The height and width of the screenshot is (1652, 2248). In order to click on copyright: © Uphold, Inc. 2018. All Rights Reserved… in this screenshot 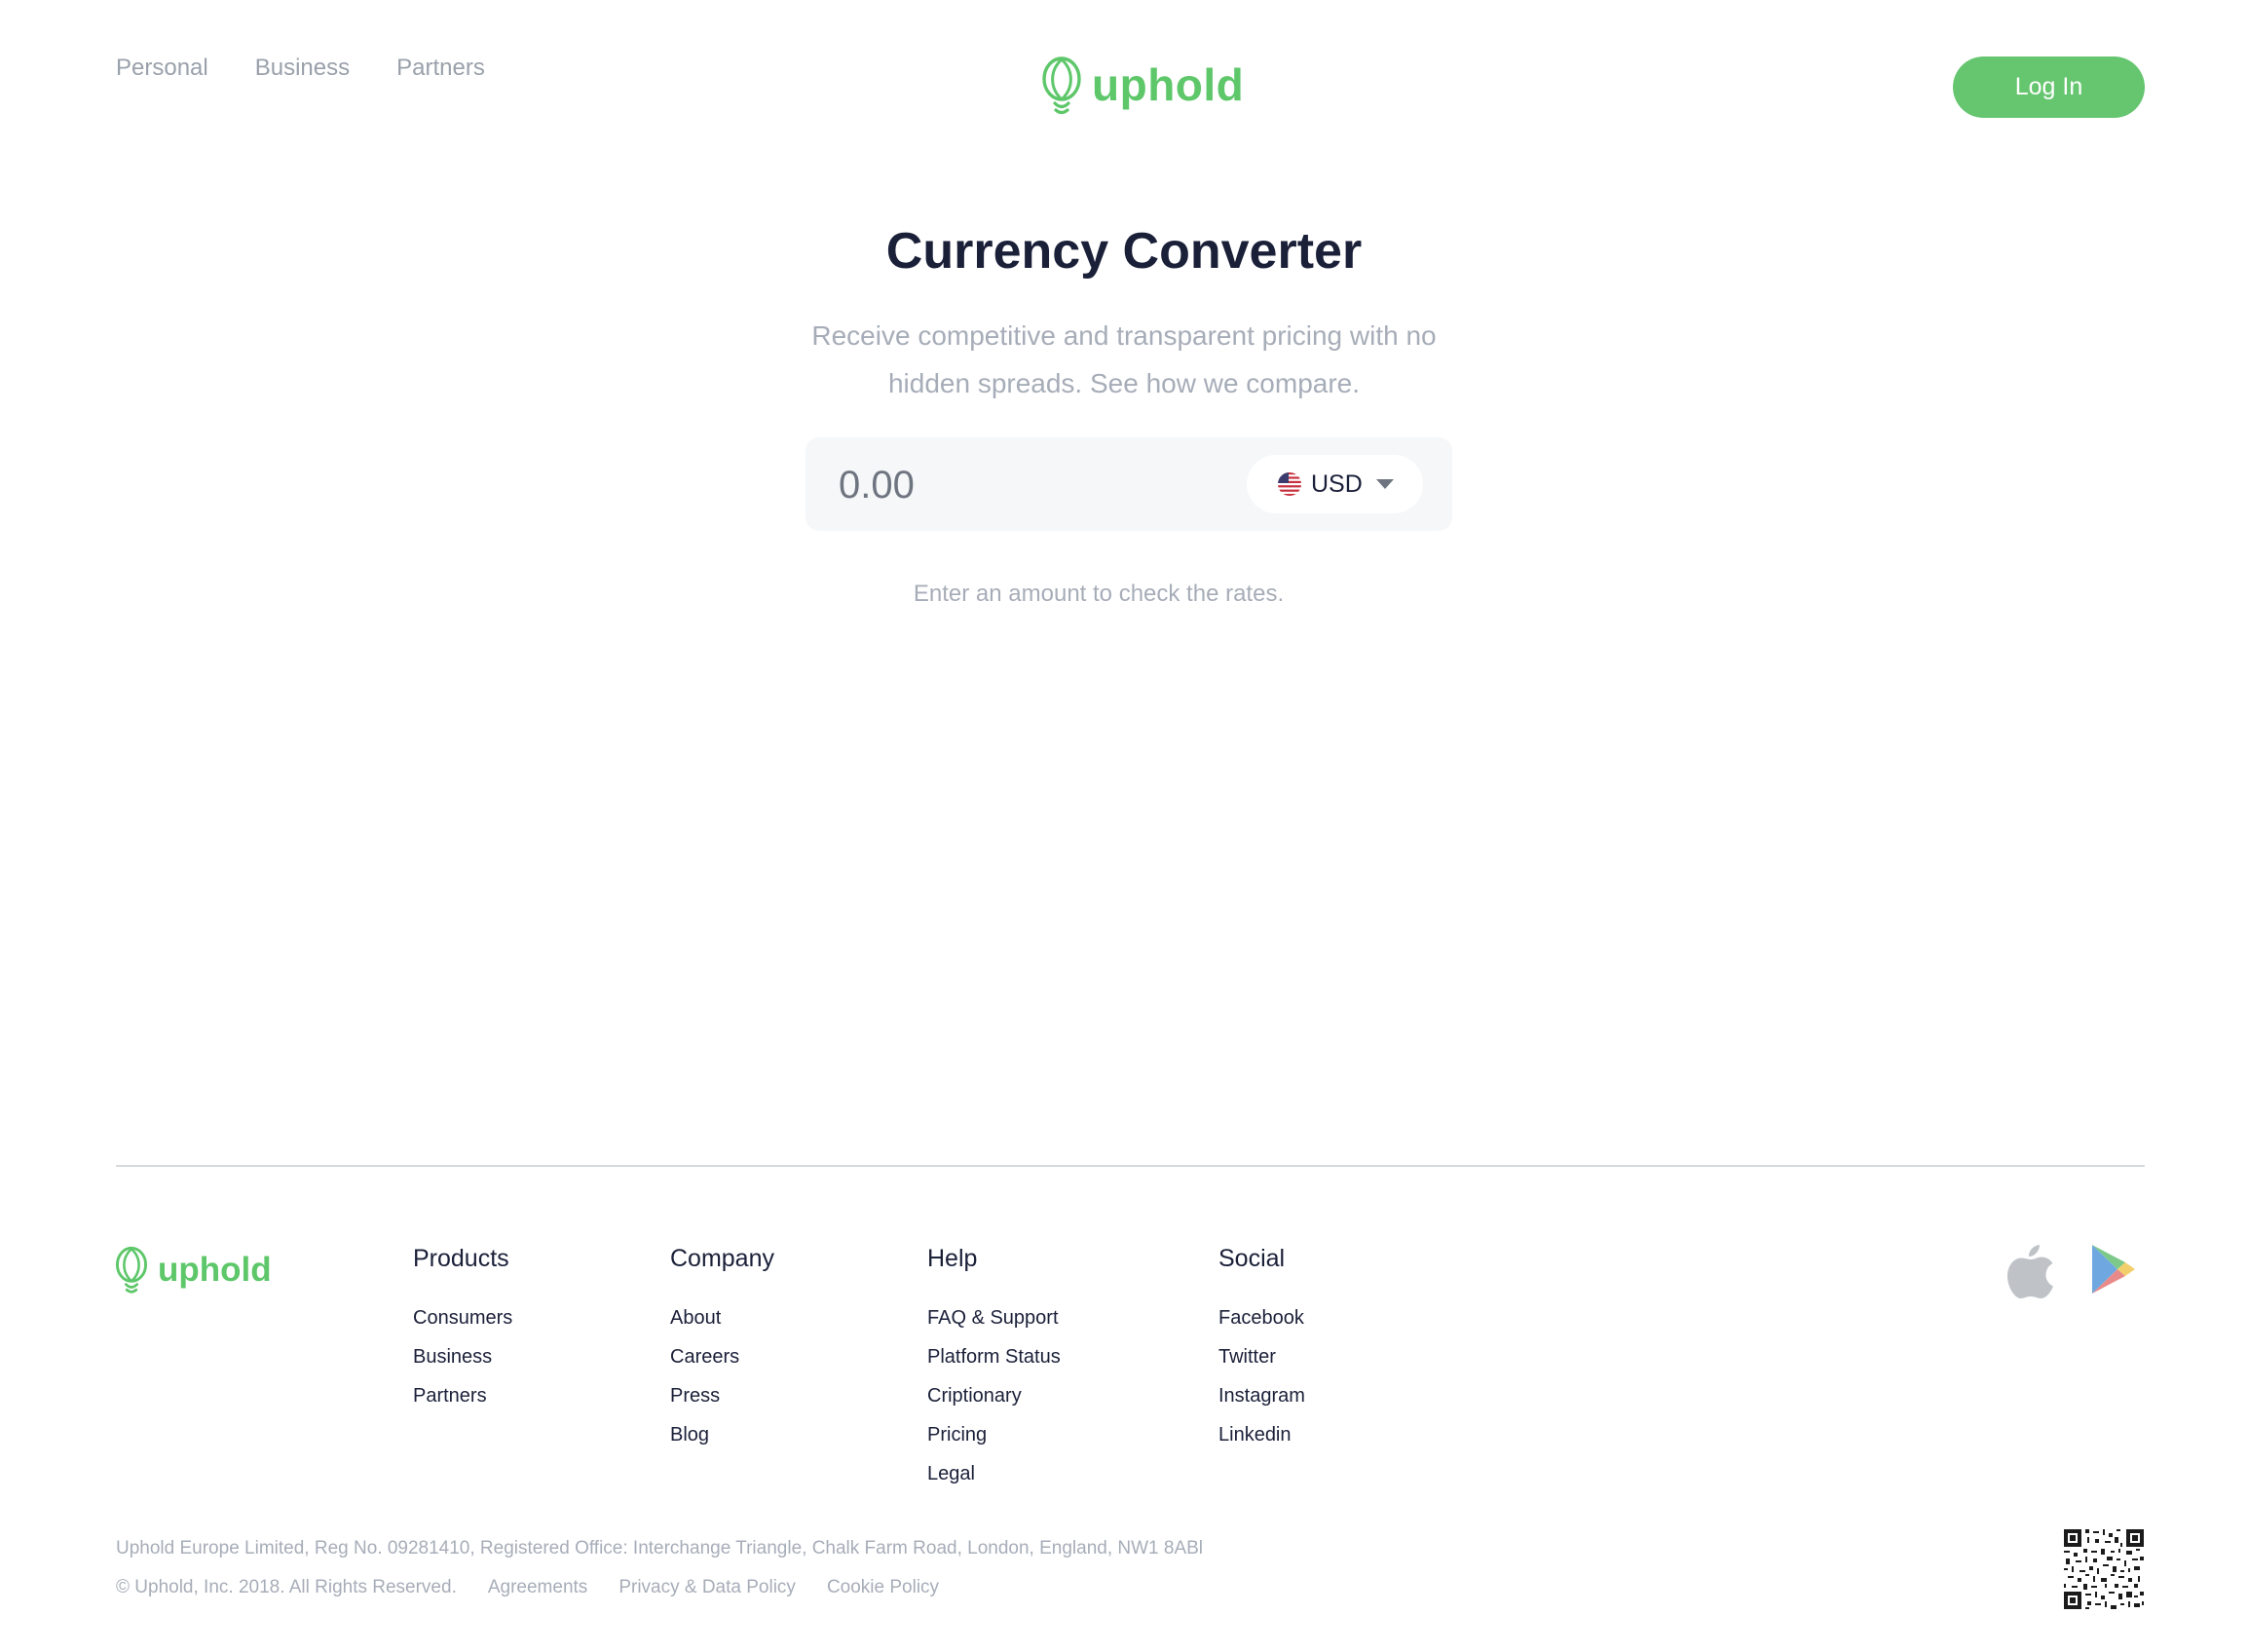, I will do `click(286, 1587)`.